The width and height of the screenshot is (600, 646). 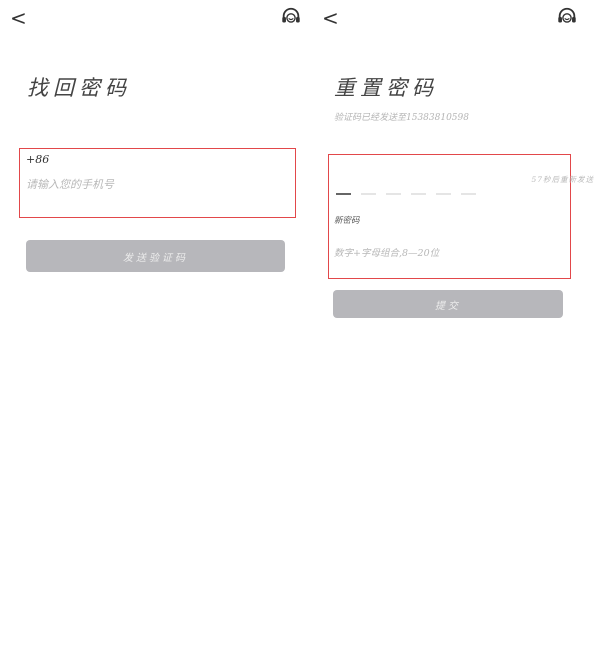 What do you see at coordinates (448, 304) in the screenshot?
I see `submit-button: 提交` at bounding box center [448, 304].